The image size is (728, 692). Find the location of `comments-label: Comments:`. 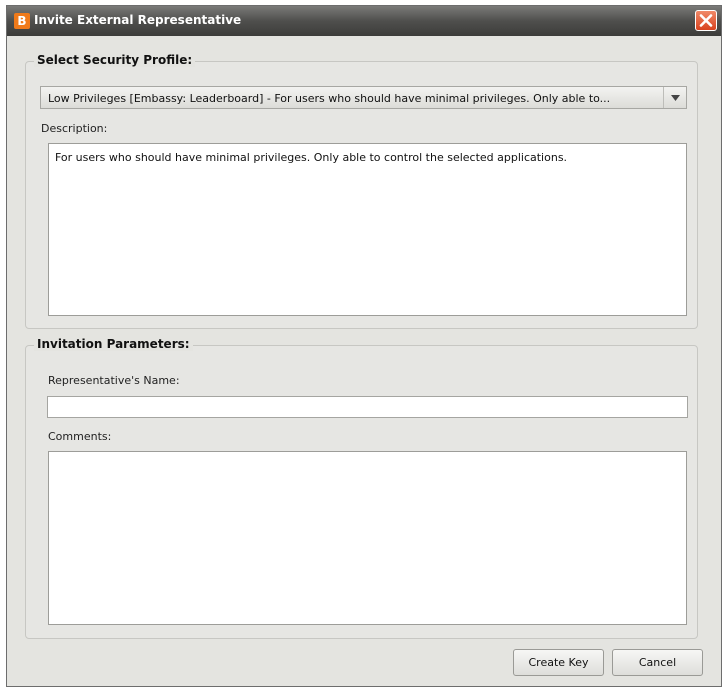

comments-label: Comments: is located at coordinates (80, 436).